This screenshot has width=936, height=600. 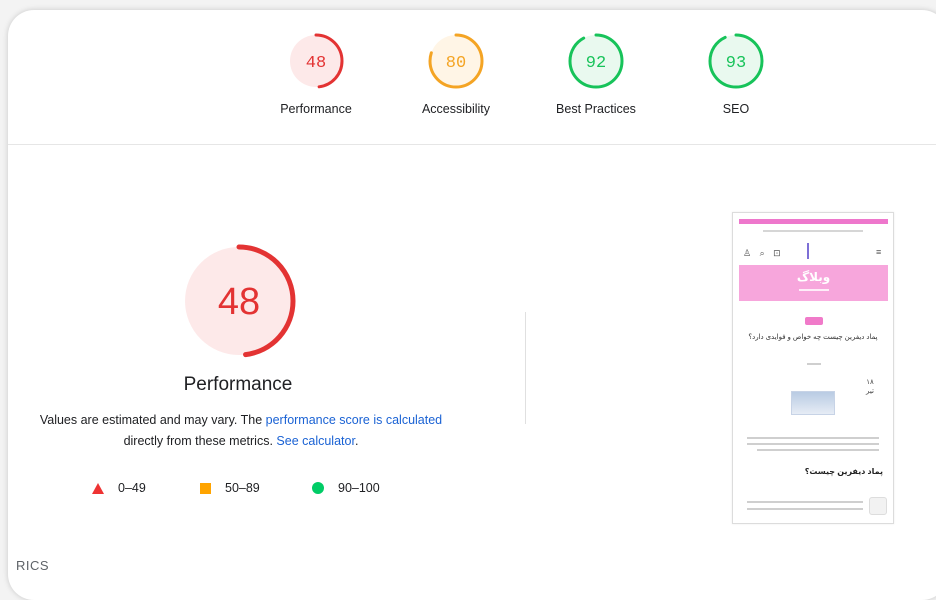 I want to click on gauge-label: Performance, so click(x=316, y=109).